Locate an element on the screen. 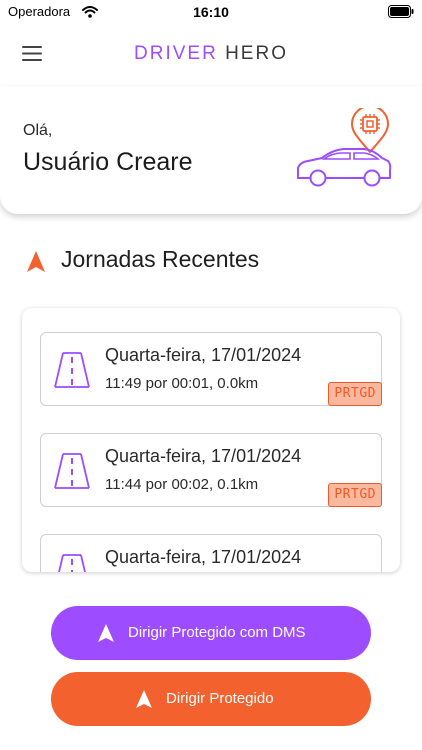 The image size is (422, 750). app-logo: DRIVER HERO is located at coordinates (211, 54).